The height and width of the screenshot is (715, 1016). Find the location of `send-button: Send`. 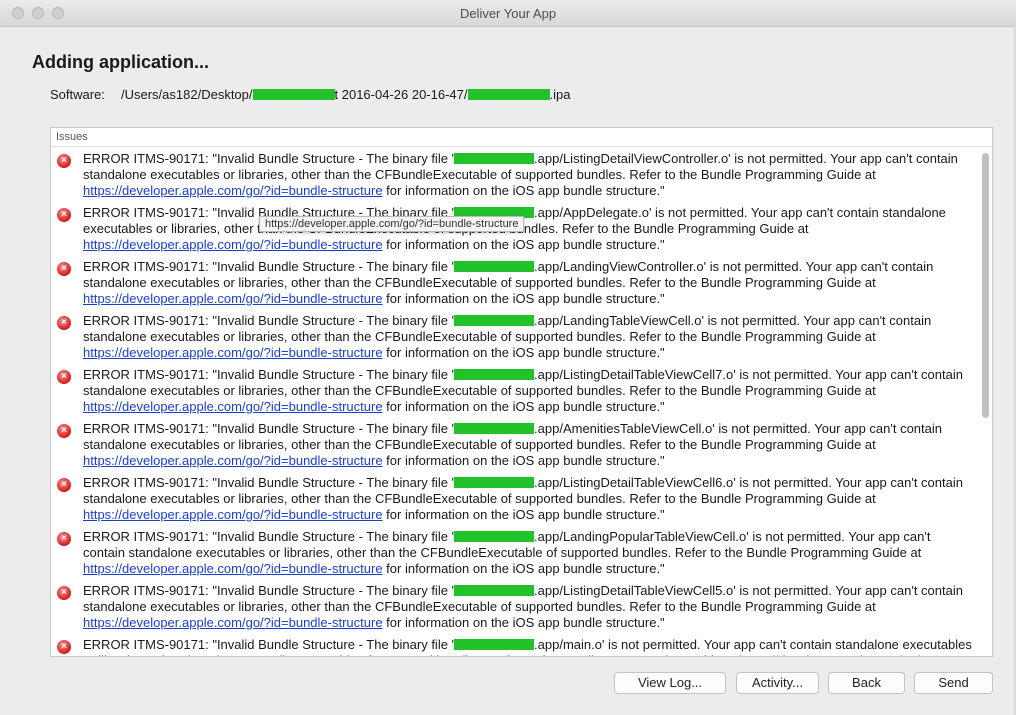

send-button: Send is located at coordinates (953, 683).